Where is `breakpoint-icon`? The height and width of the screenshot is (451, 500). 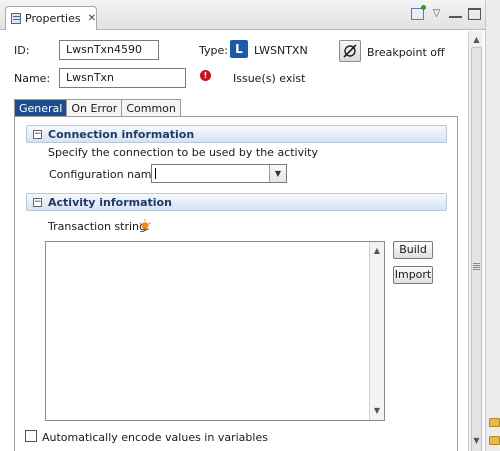
breakpoint-icon is located at coordinates (350, 51).